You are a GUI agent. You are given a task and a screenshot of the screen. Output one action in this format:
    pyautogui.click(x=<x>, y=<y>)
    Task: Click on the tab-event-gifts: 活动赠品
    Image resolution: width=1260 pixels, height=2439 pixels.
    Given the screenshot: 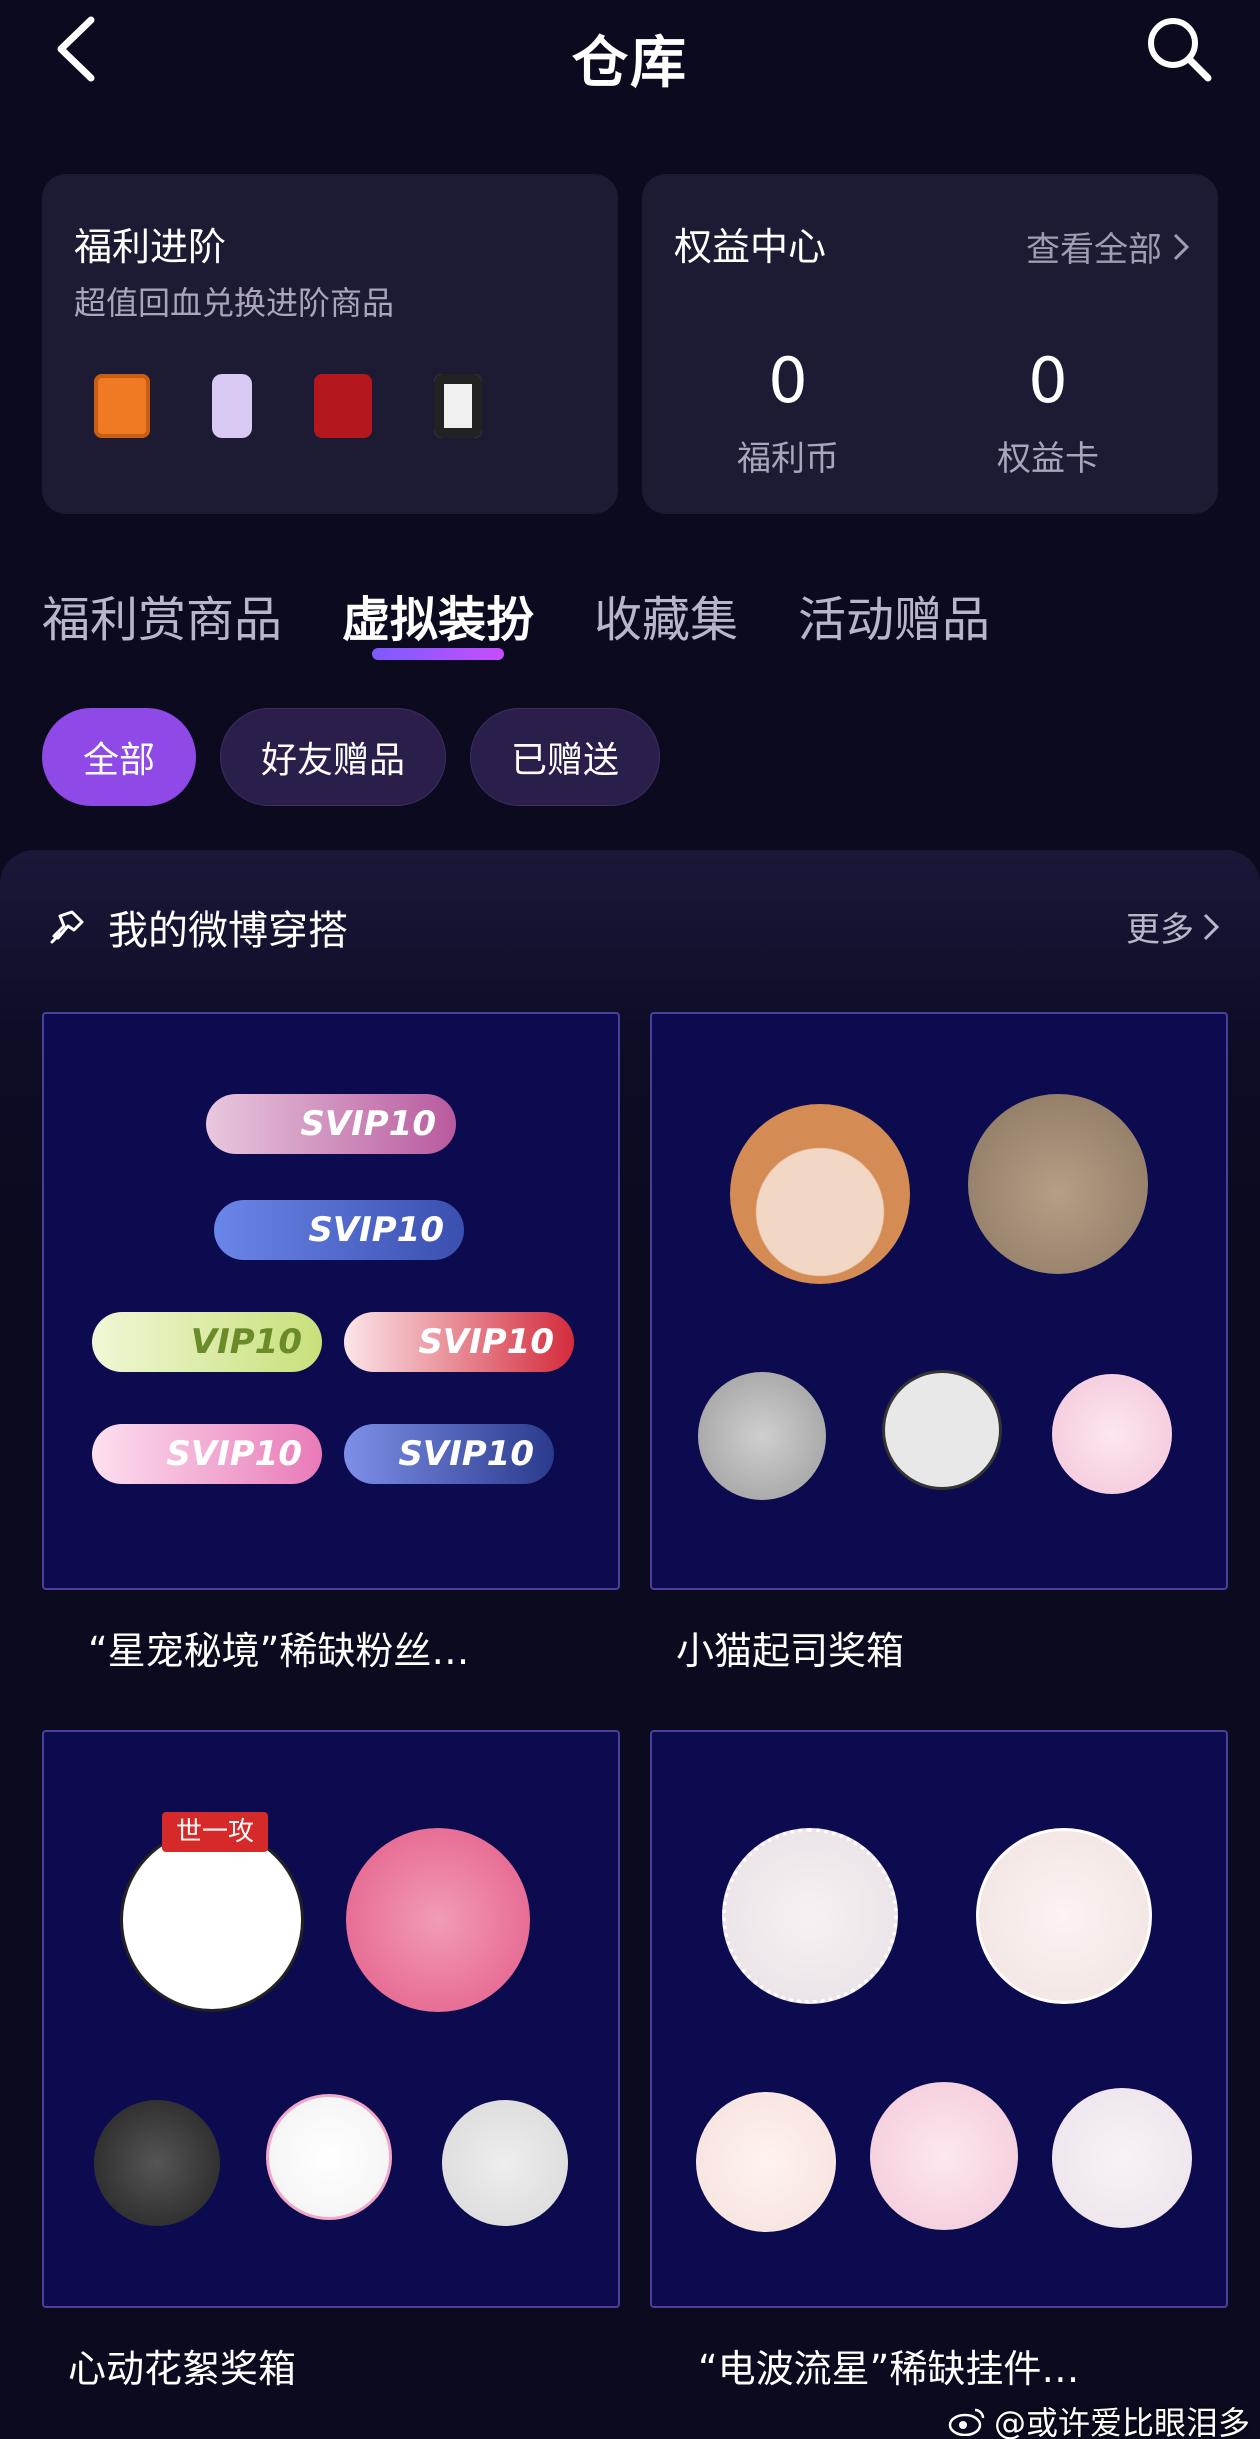 What is the action you would take?
    pyautogui.click(x=894, y=615)
    